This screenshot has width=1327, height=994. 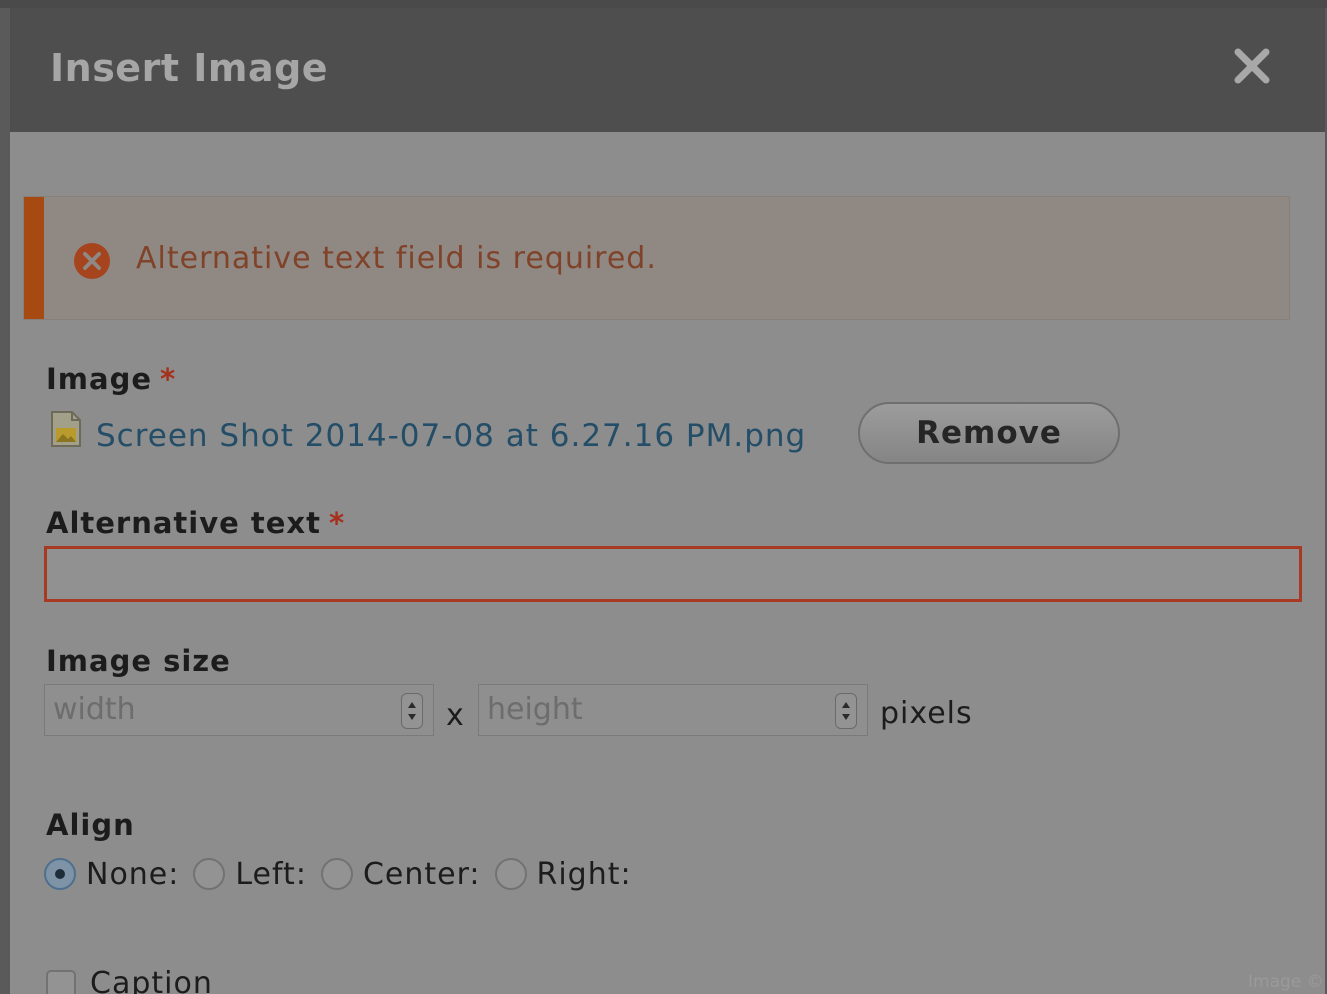 I want to click on align-right-radio, so click(x=510, y=874).